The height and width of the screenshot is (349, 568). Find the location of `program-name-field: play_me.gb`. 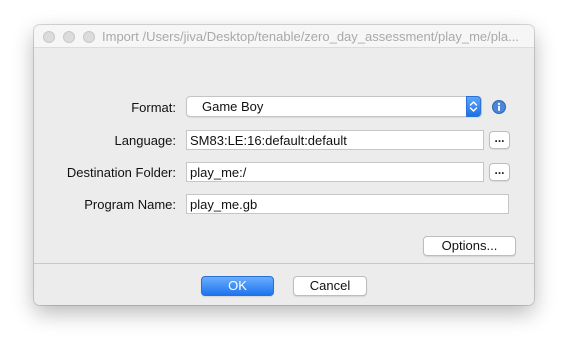

program-name-field: play_me.gb is located at coordinates (347, 204).